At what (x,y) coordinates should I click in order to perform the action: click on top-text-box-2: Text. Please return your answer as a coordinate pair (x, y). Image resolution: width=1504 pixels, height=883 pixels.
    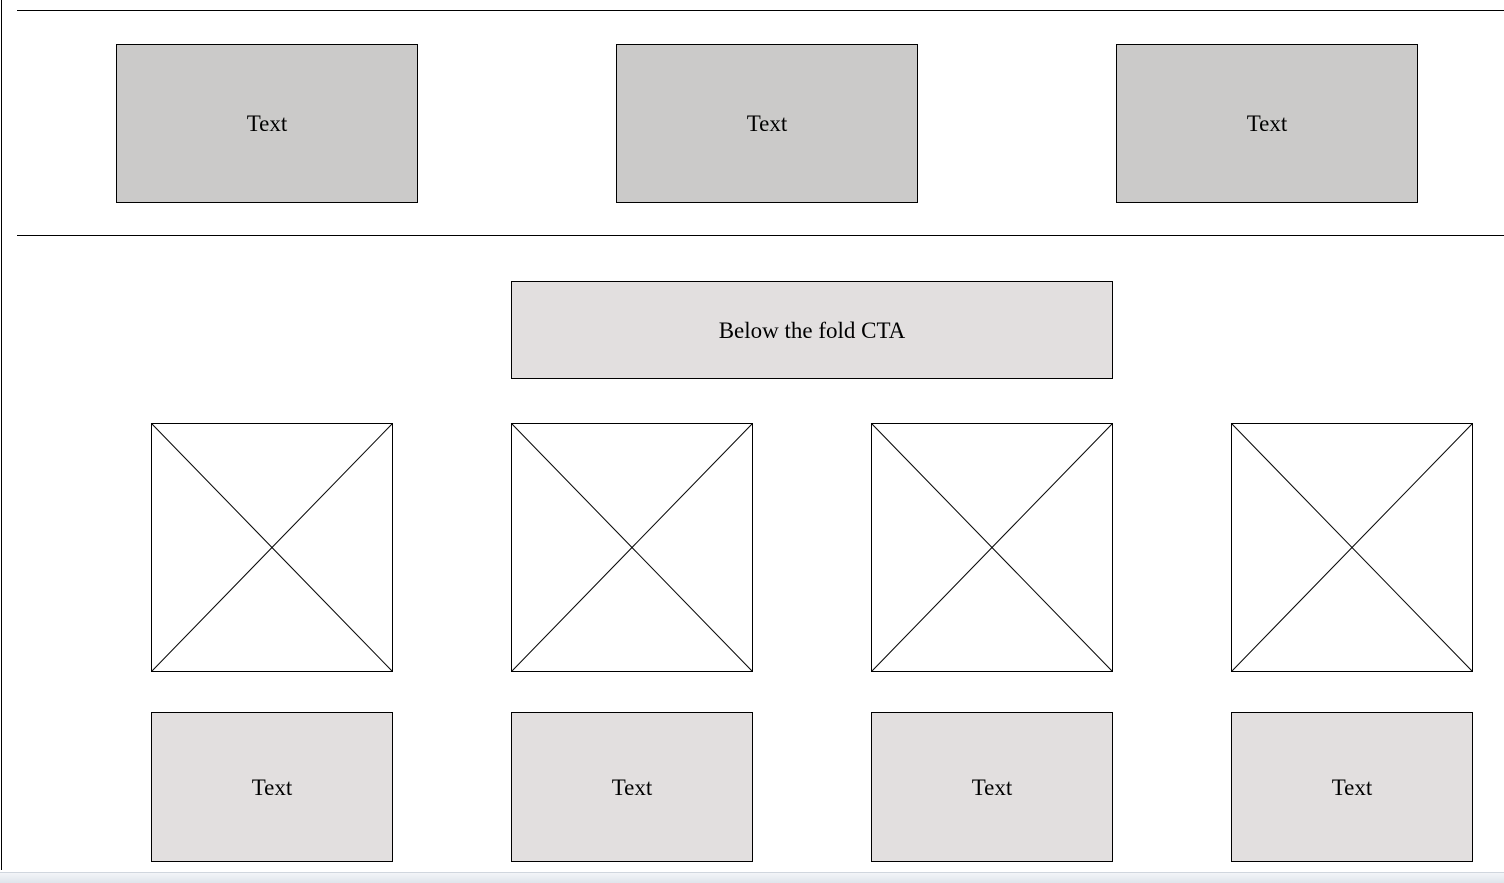
    Looking at the image, I should click on (767, 123).